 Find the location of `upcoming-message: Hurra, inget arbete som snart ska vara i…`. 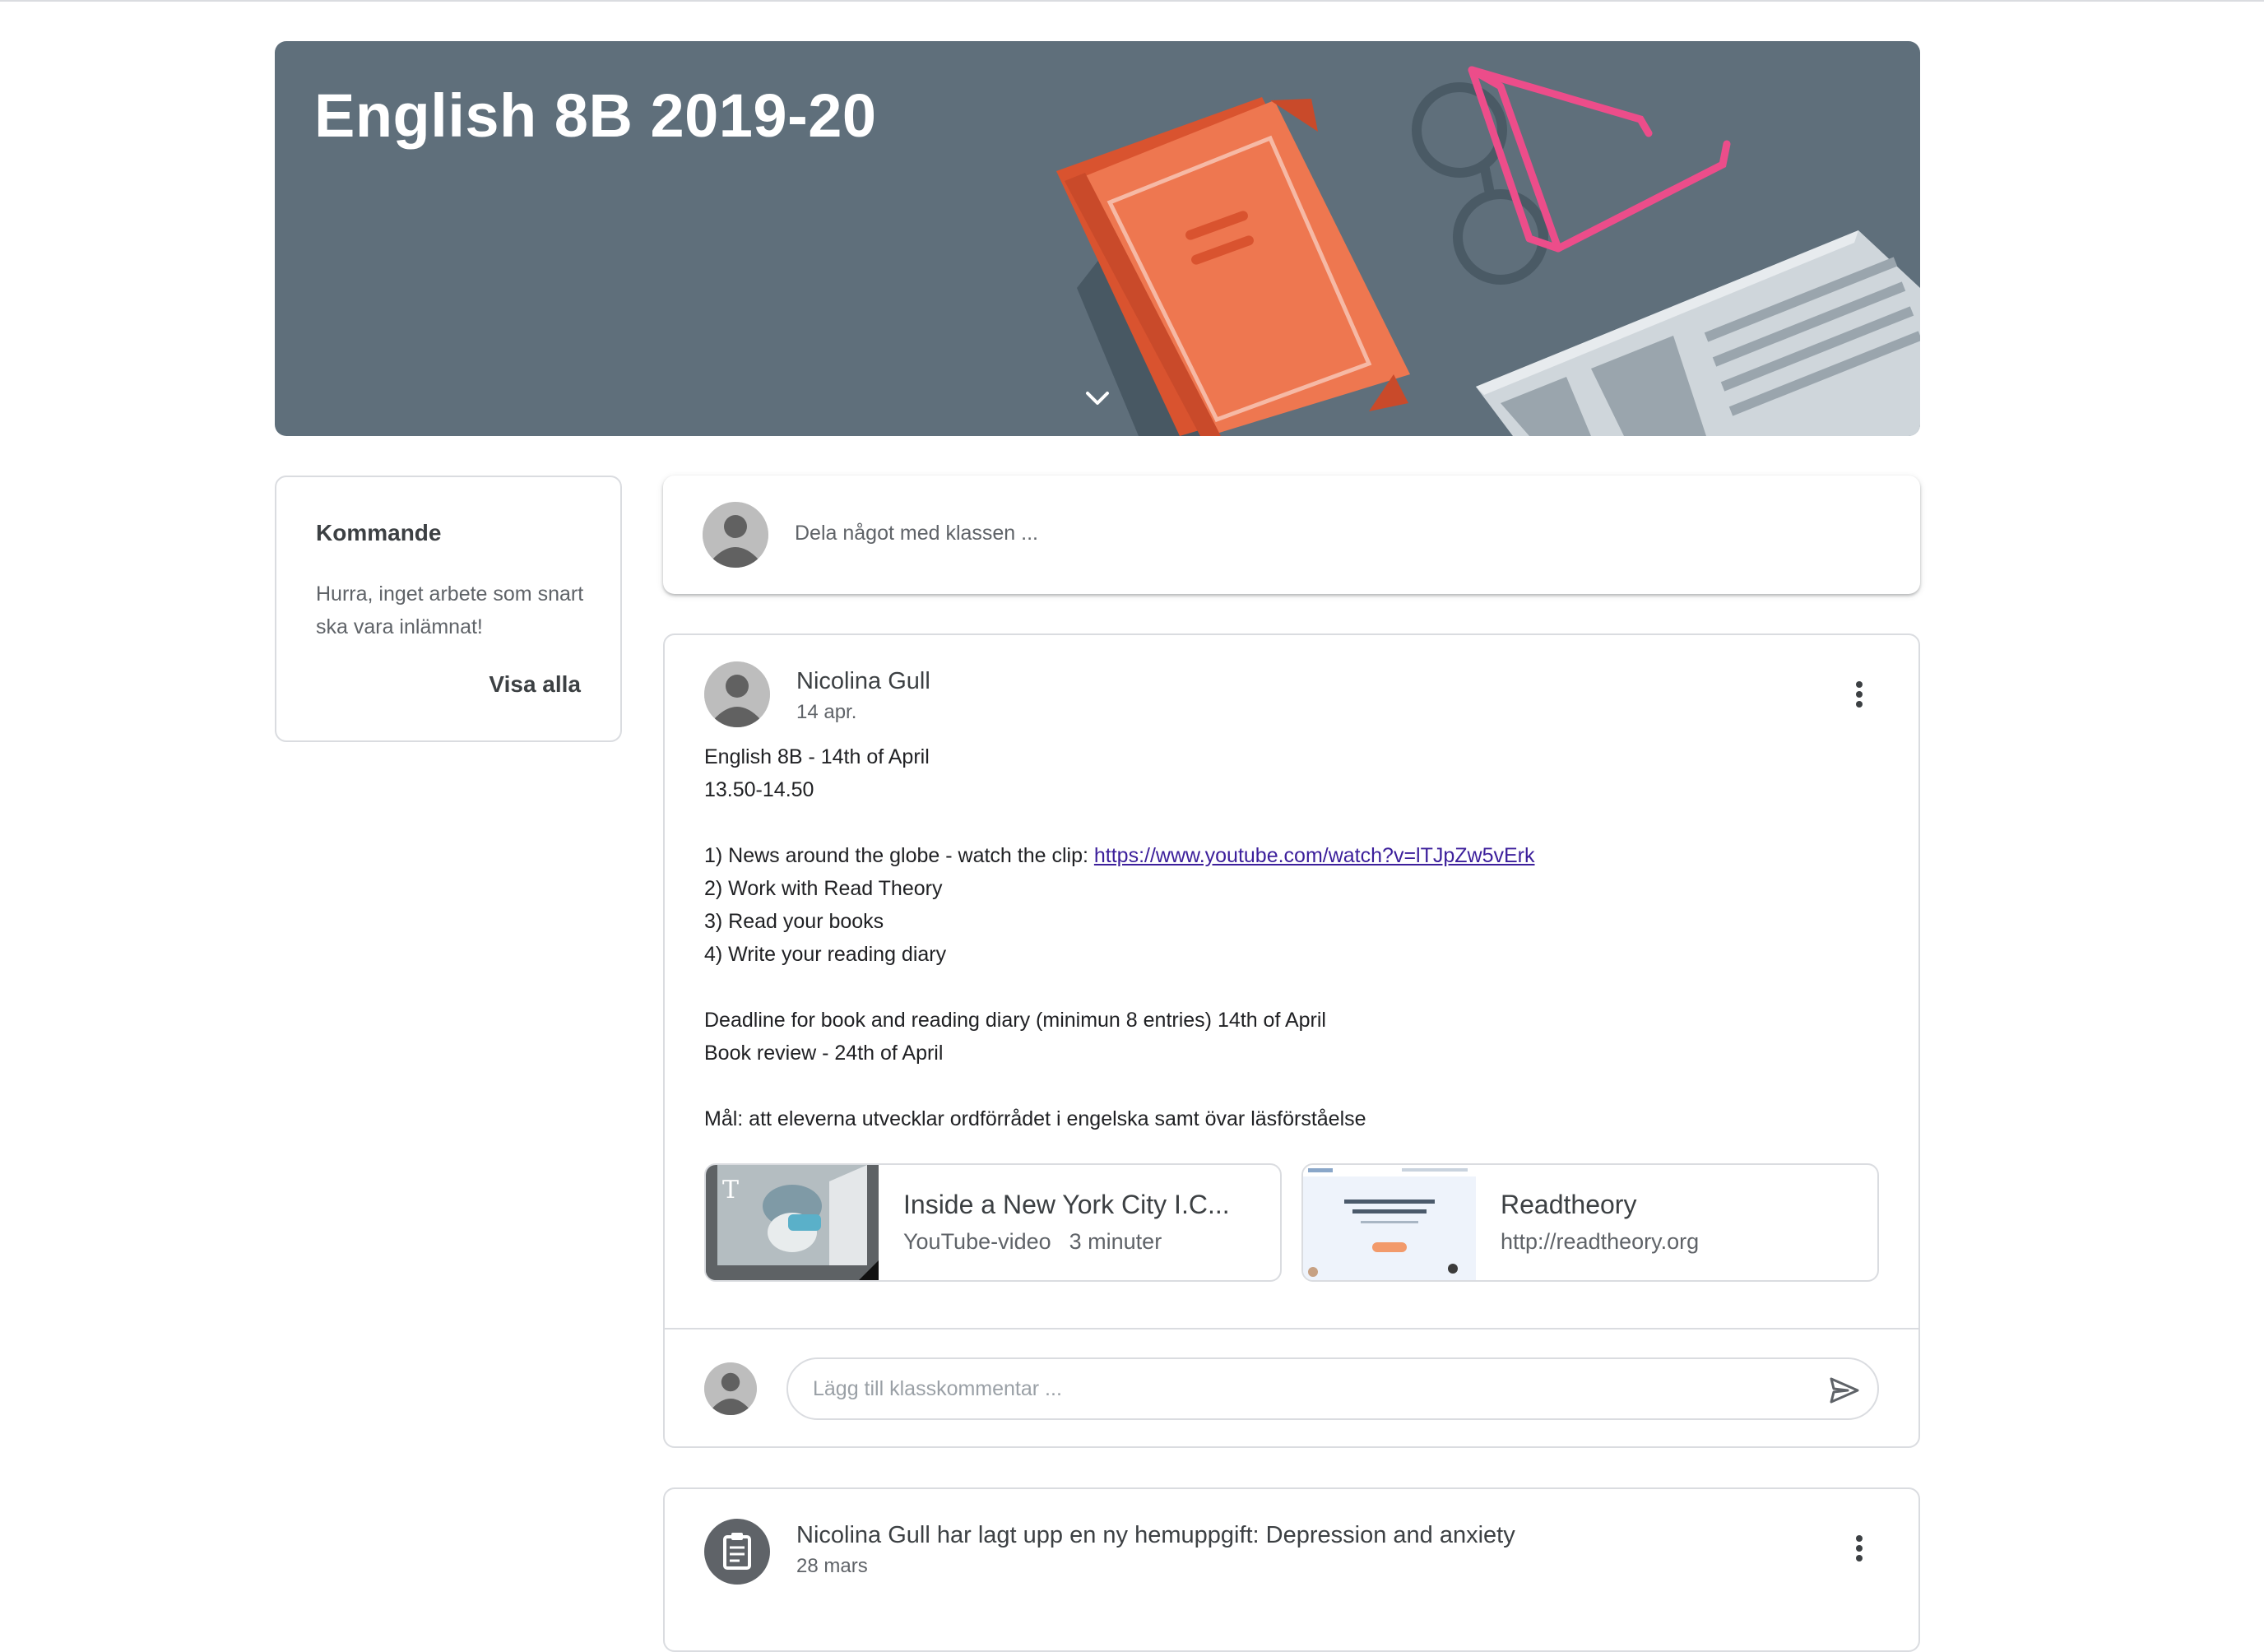

upcoming-message: Hurra, inget arbete som snart ska vara i… is located at coordinates (450, 610).